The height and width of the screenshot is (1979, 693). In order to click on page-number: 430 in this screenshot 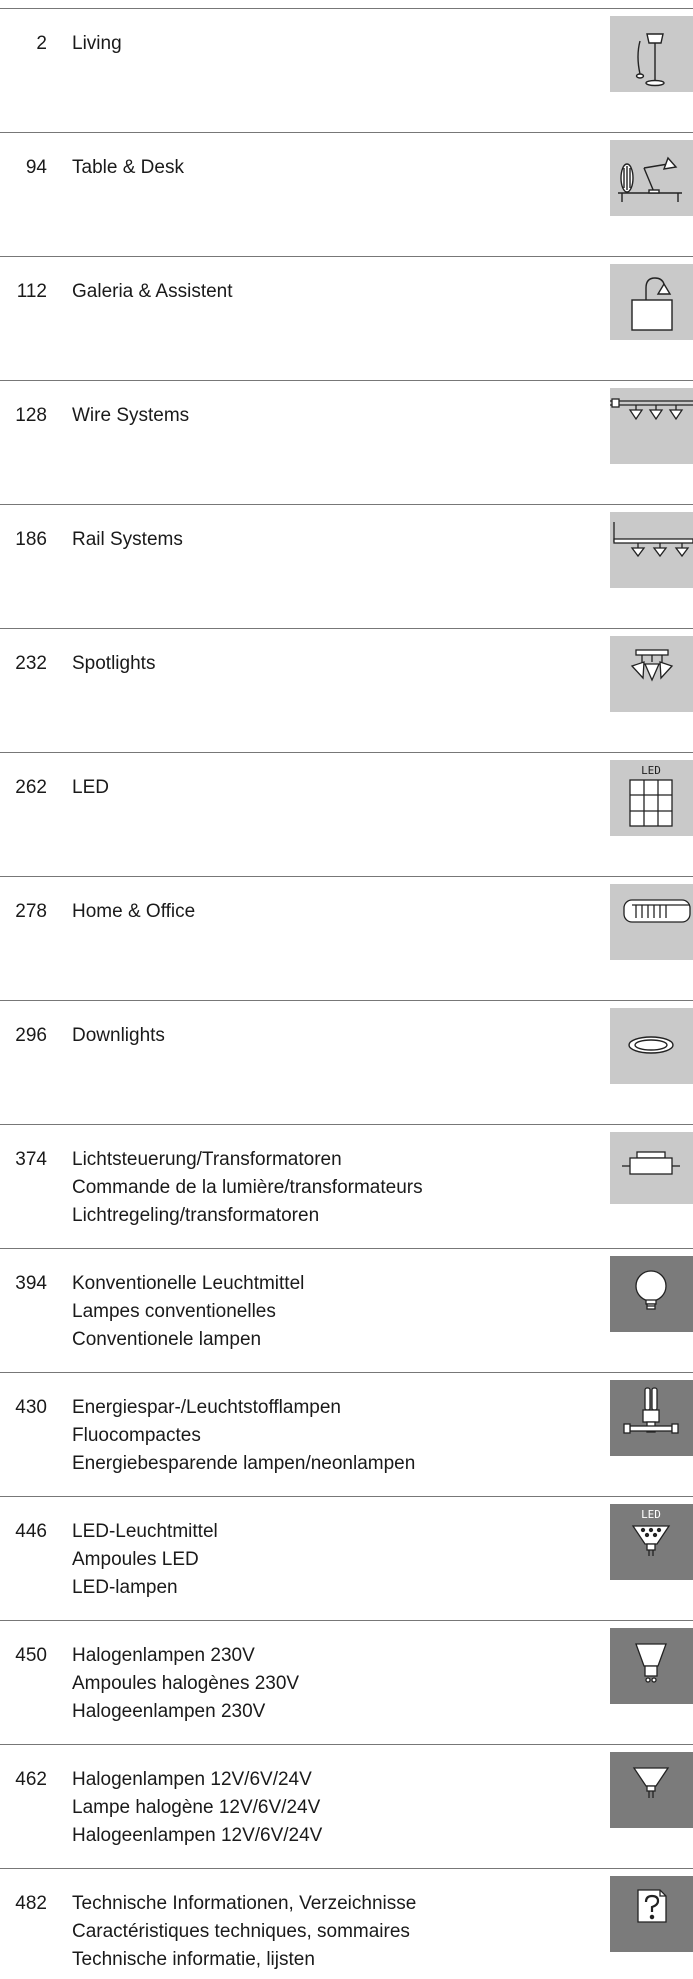, I will do `click(31, 1407)`.